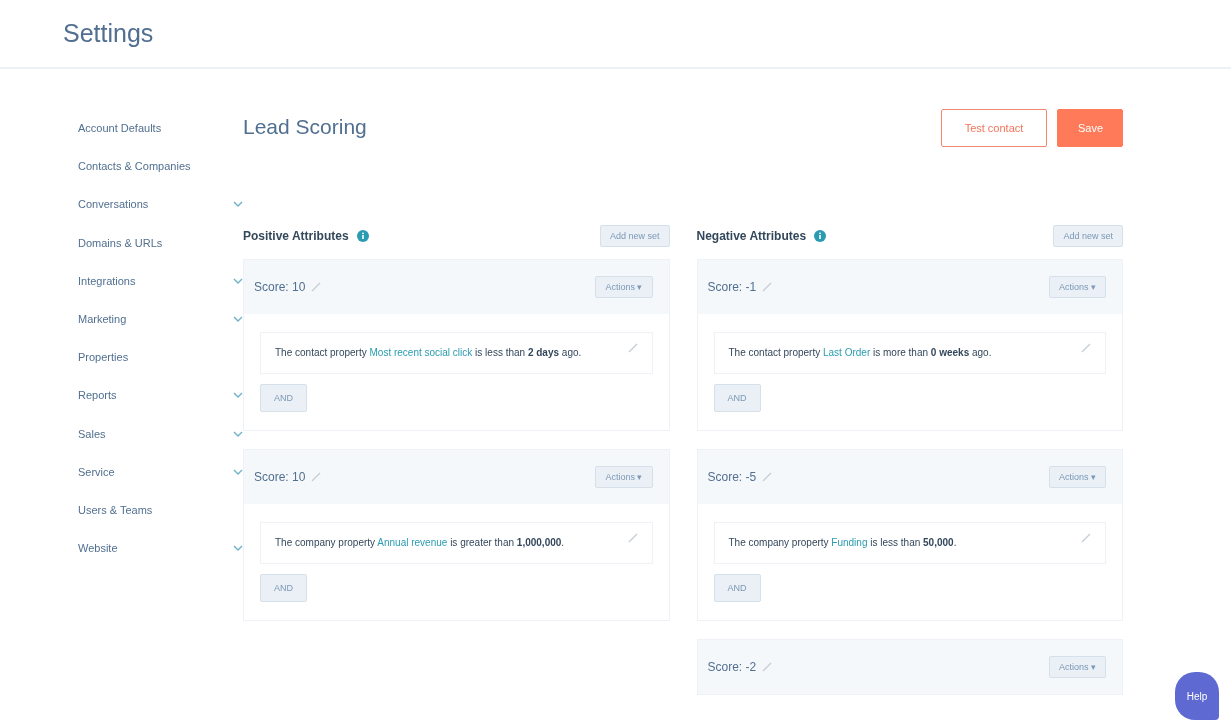 This screenshot has height=726, width=1231. What do you see at coordinates (296, 236) in the screenshot?
I see `attributes-title: Positive Attributes` at bounding box center [296, 236].